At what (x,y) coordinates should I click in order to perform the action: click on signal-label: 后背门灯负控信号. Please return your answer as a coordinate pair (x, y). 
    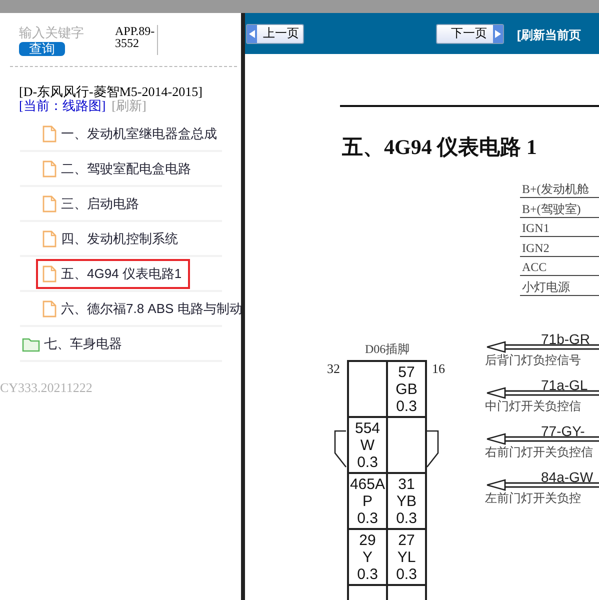
    Looking at the image, I should click on (533, 360).